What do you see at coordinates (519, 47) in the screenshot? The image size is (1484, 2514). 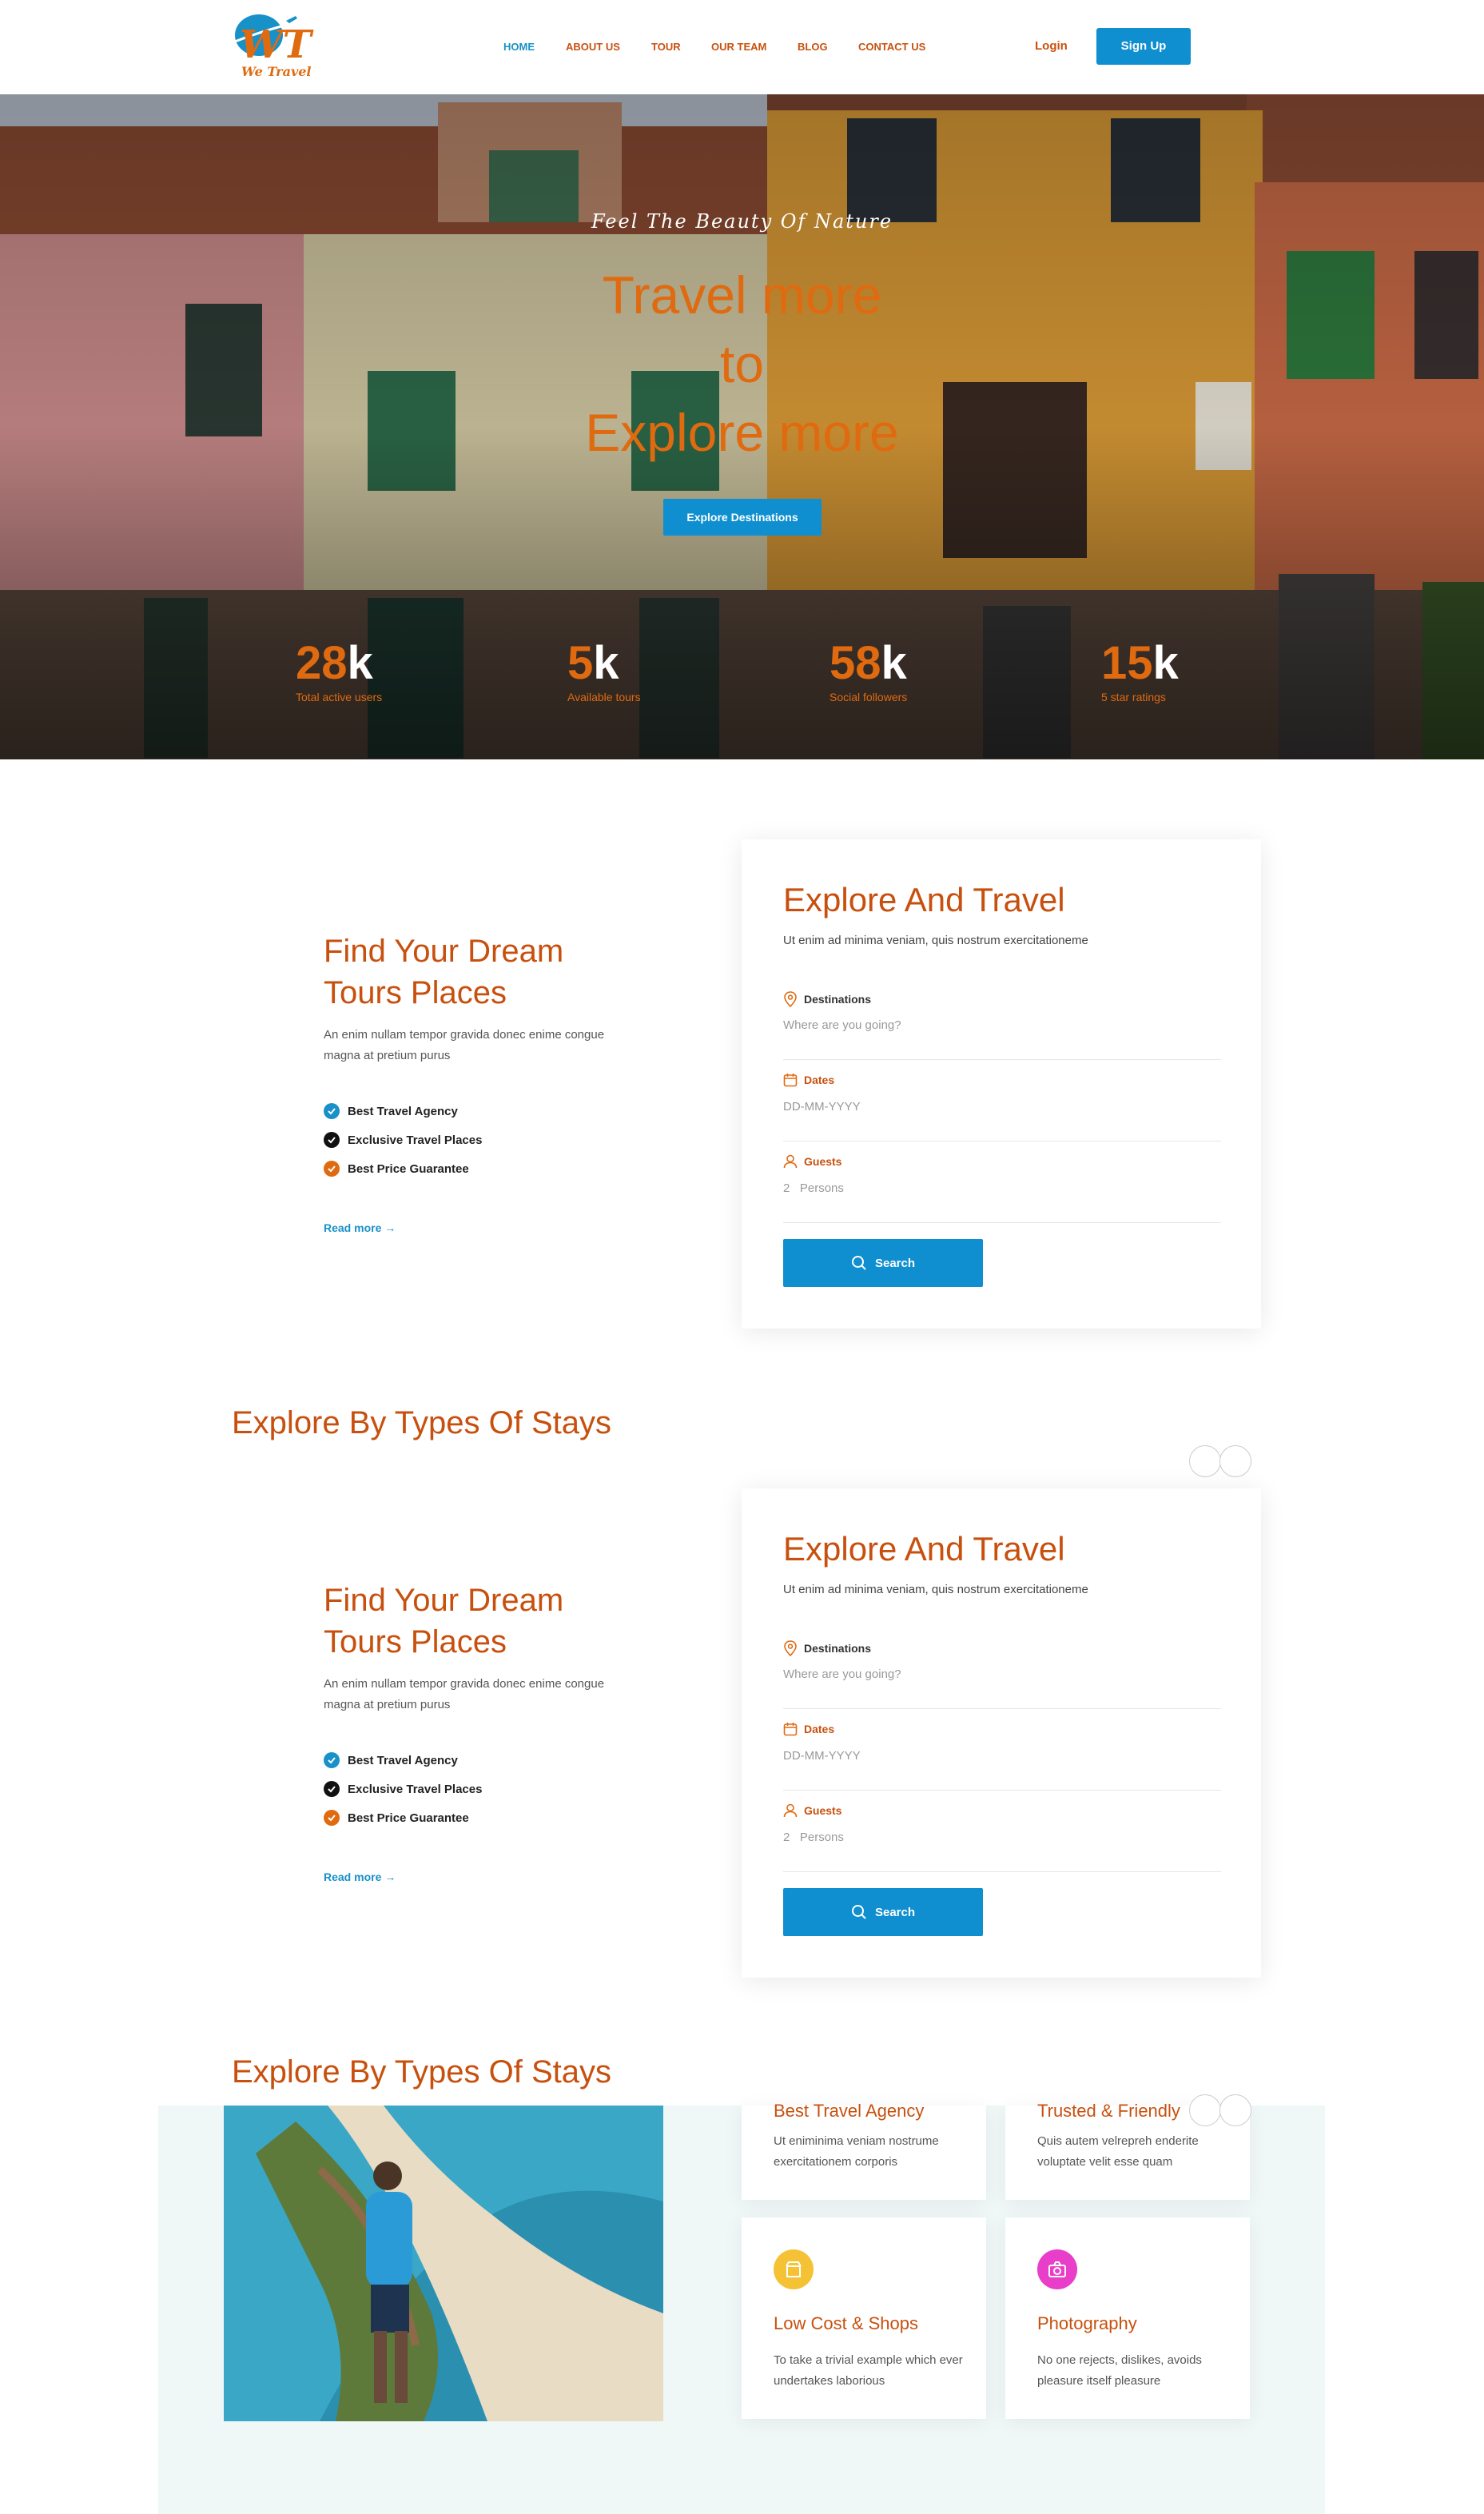 I see `nav-home: HOME` at bounding box center [519, 47].